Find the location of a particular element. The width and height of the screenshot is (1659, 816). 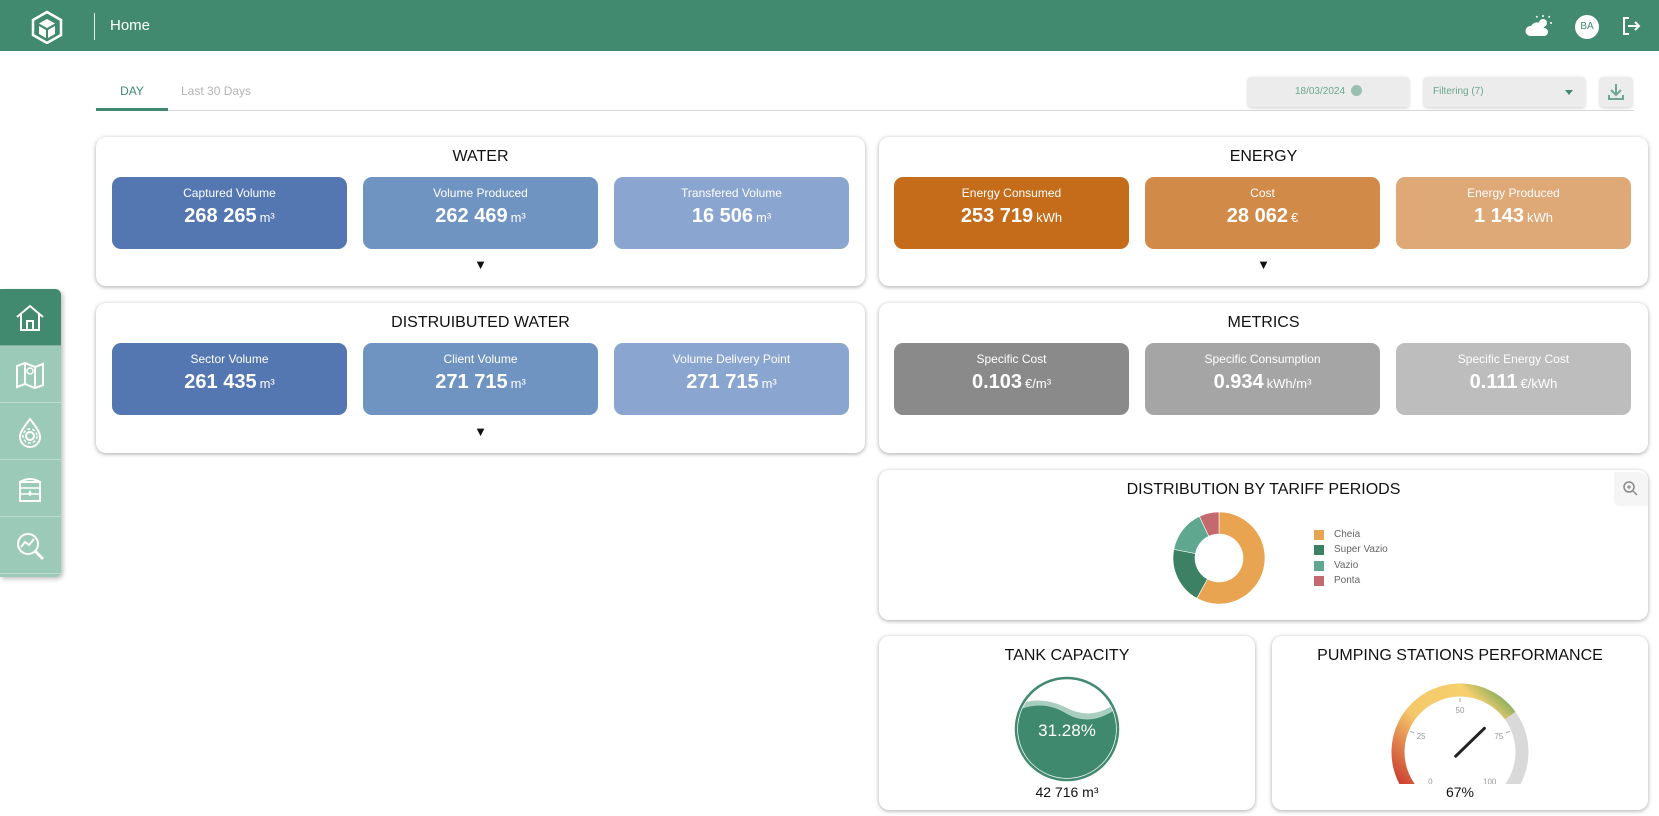

metric-value: 261 435 is located at coordinates (220, 382).